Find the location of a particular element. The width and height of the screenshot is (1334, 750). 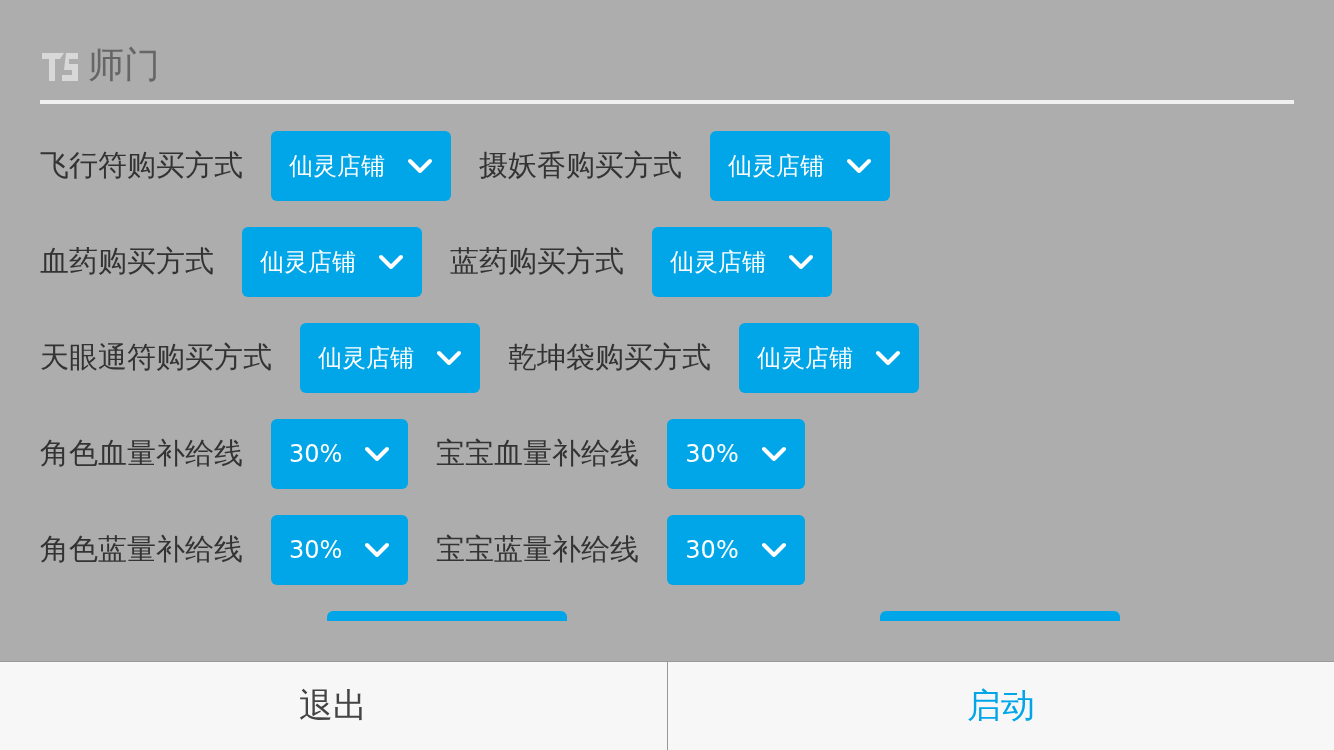

setting-label: 摄妖香购买方式 is located at coordinates (580, 165).